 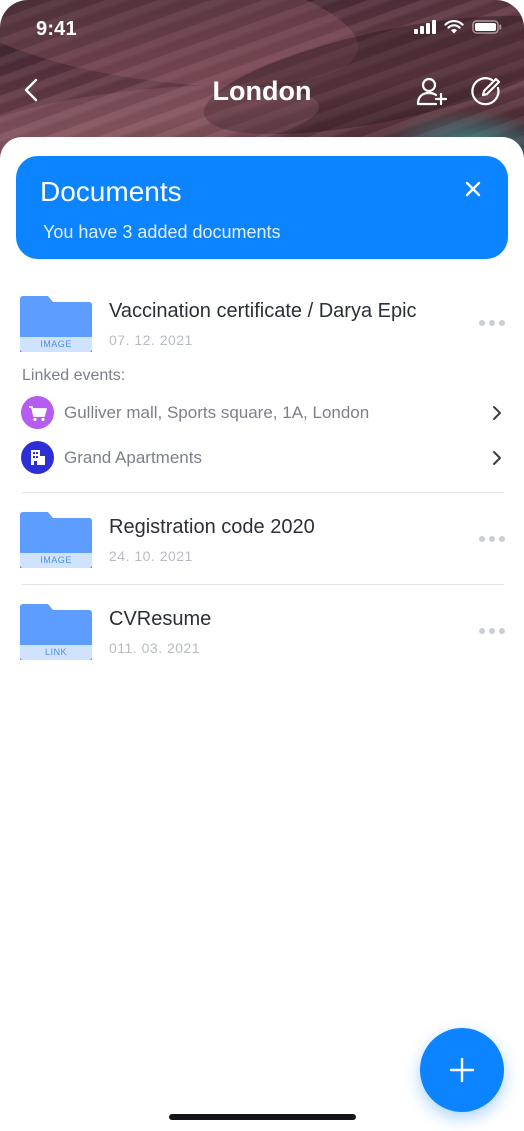 I want to click on banner-subtitle: You have 3 added documents, so click(x=162, y=232).